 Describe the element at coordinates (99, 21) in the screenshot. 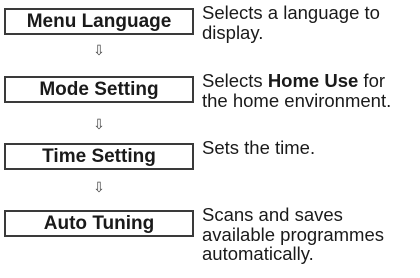

I see `step-box-menu-language: Menu Language` at that location.